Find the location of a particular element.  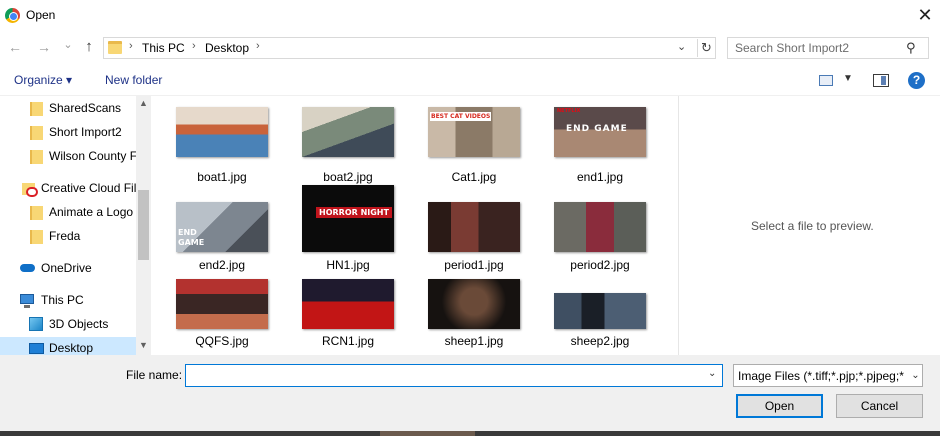

cancel-button: Cancel is located at coordinates (879, 406).